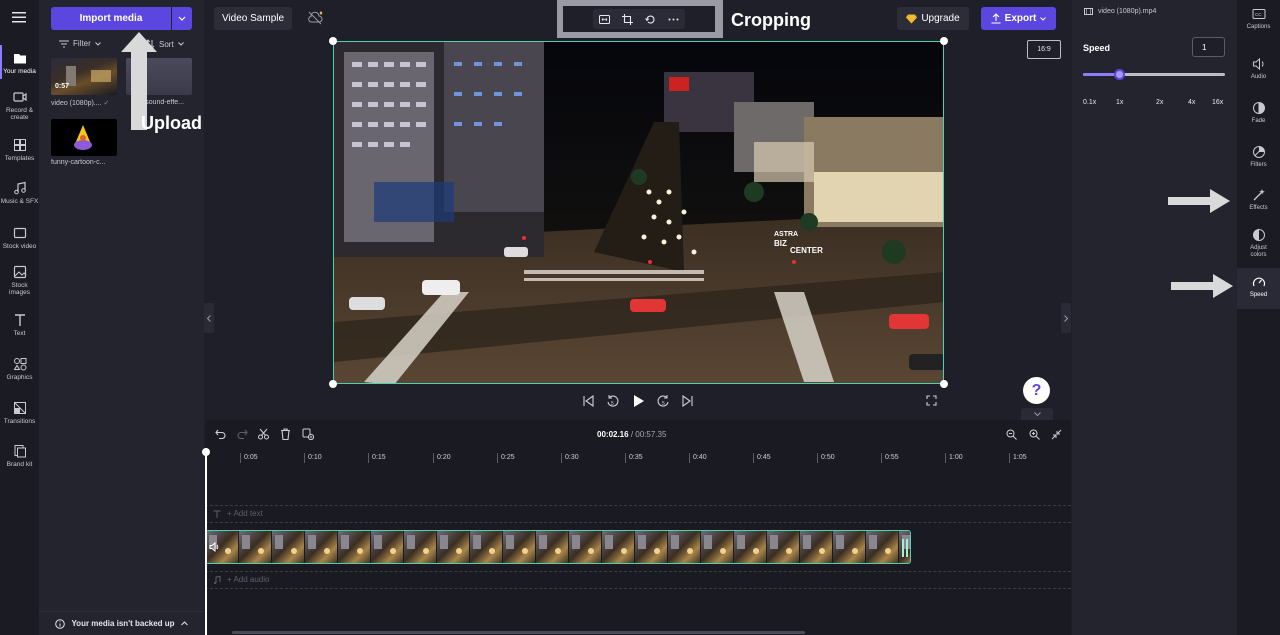 This screenshot has height=635, width=1280. I want to click on rail-item-stock-video: Stock video, so click(19, 238).